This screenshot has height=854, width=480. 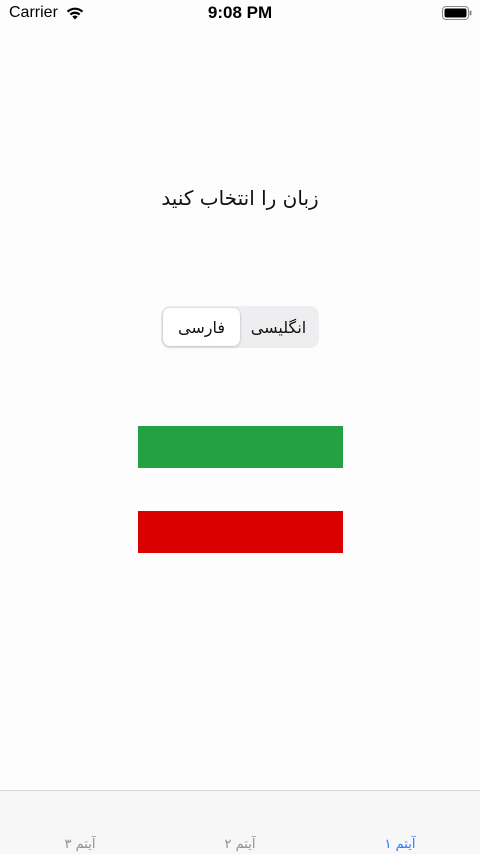 I want to click on tab-bar: آیتم ۱ آیتم ۲ آیتم ۳, so click(x=240, y=822).